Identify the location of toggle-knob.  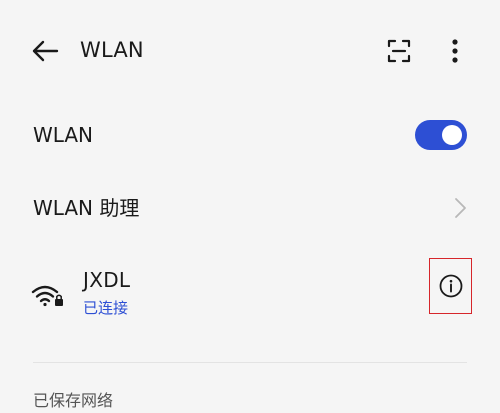
(452, 135).